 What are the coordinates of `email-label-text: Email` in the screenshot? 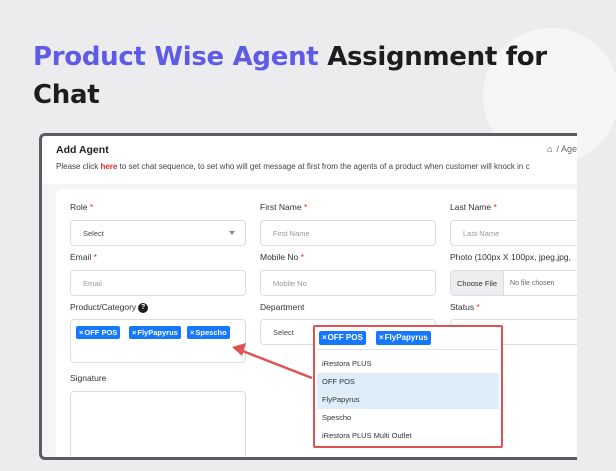 It's located at (81, 257).